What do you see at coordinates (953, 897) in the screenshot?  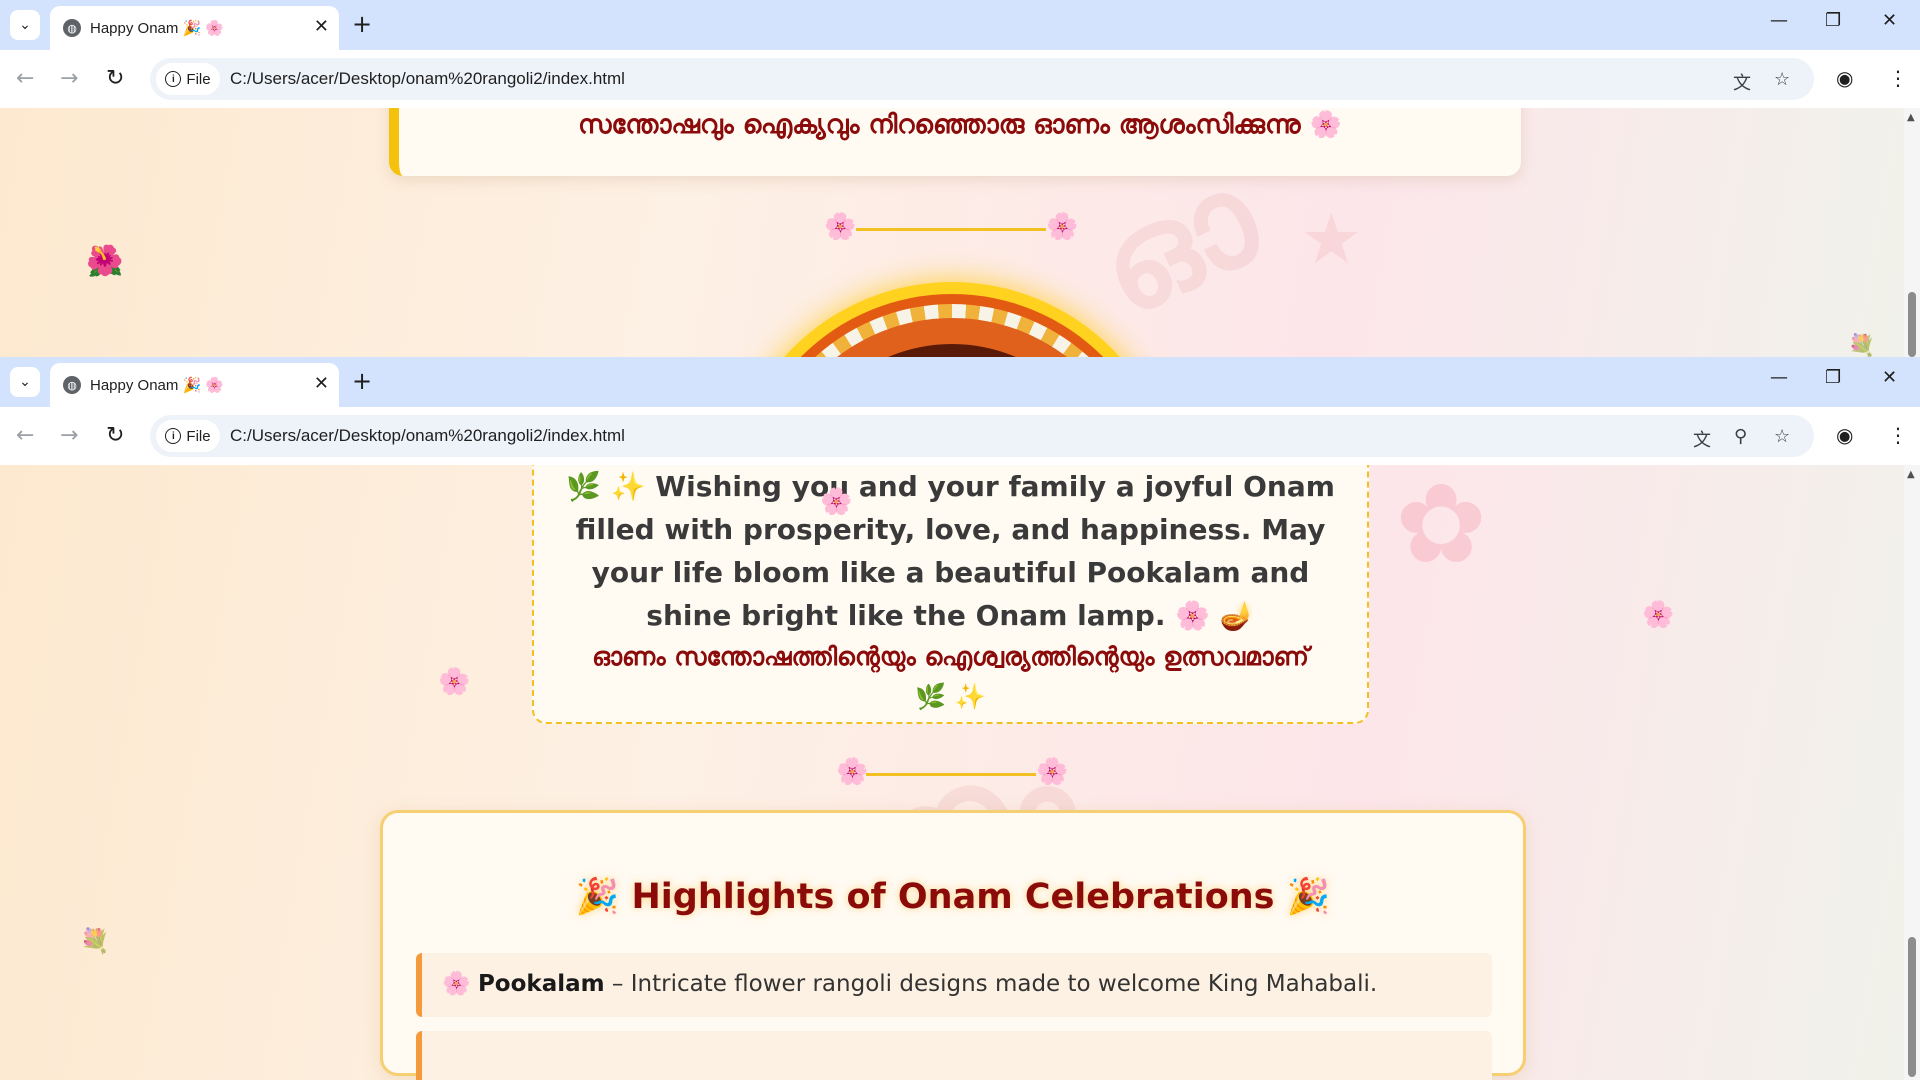 I see `highlights-title: 🎉 Highlights of Onam Celebrations 🎉` at bounding box center [953, 897].